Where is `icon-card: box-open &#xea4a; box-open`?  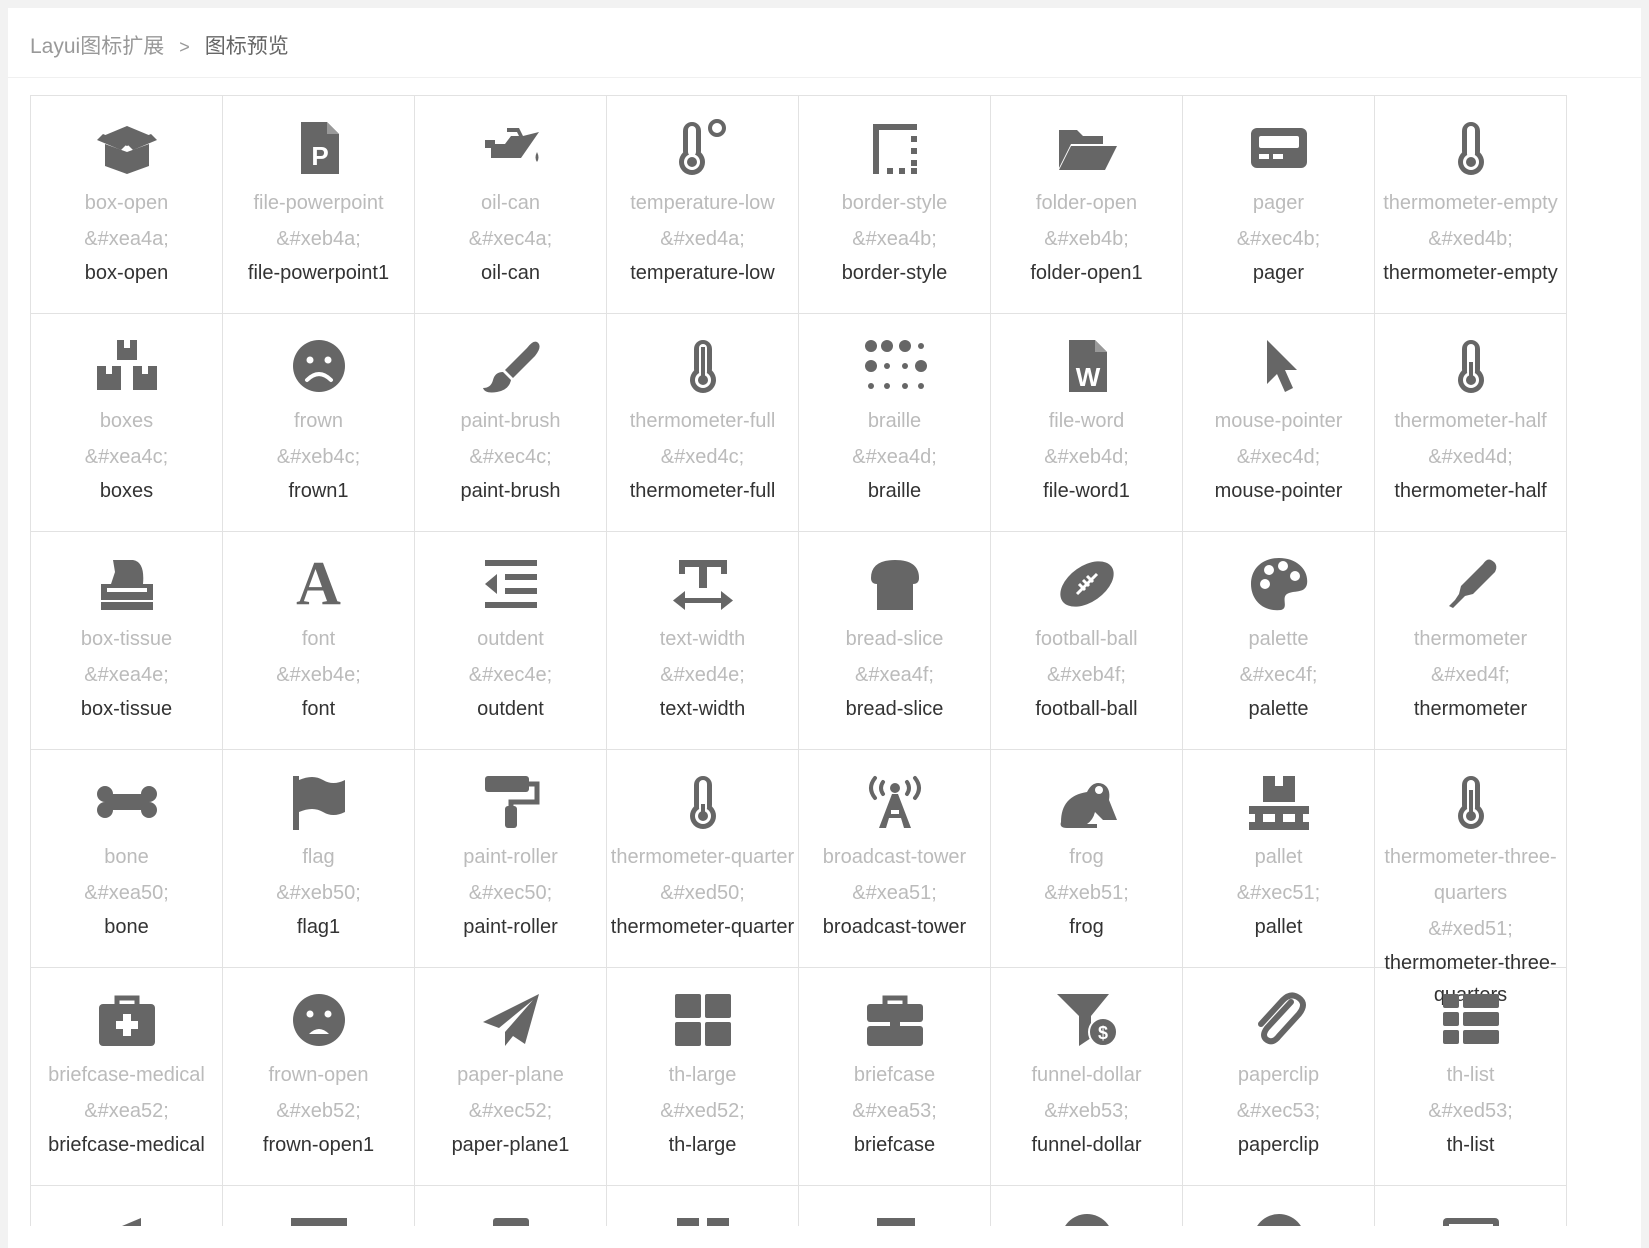
icon-card: box-open &#xea4a; box-open is located at coordinates (127, 205).